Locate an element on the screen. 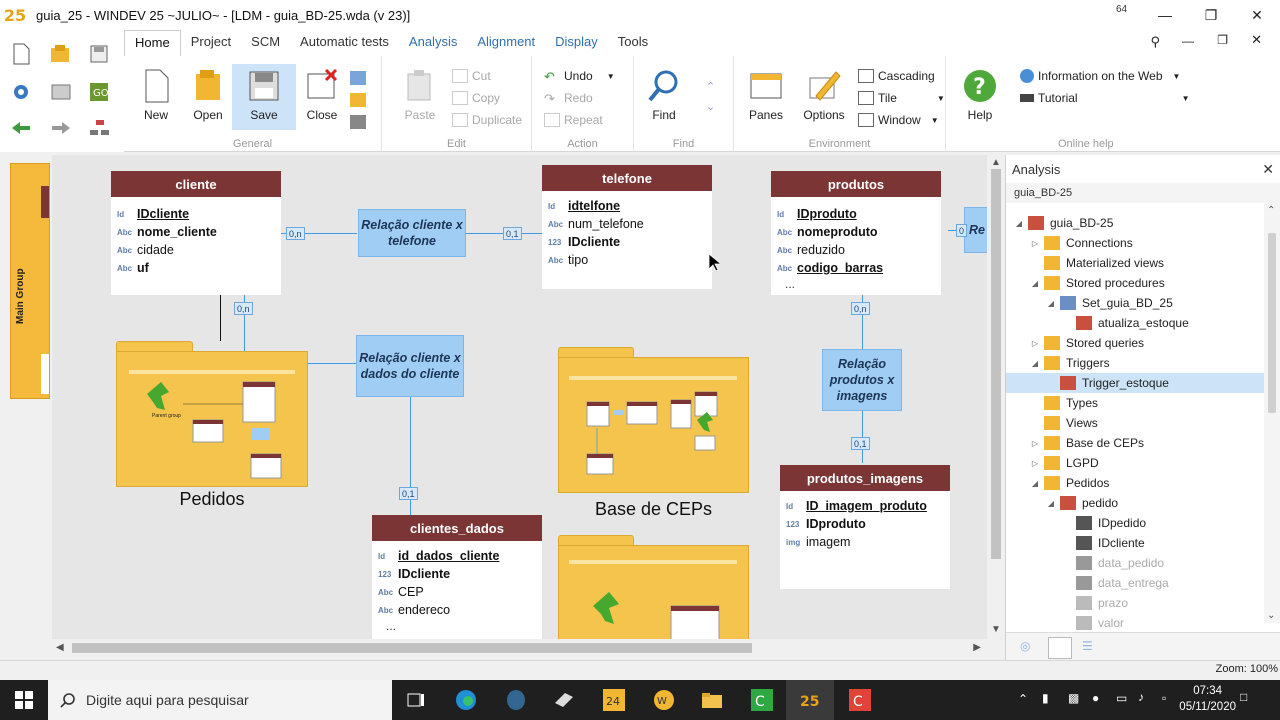 This screenshot has height=720, width=1280. canvas-horizontal-scrollbar: ◀ ▶ is located at coordinates (519, 648).